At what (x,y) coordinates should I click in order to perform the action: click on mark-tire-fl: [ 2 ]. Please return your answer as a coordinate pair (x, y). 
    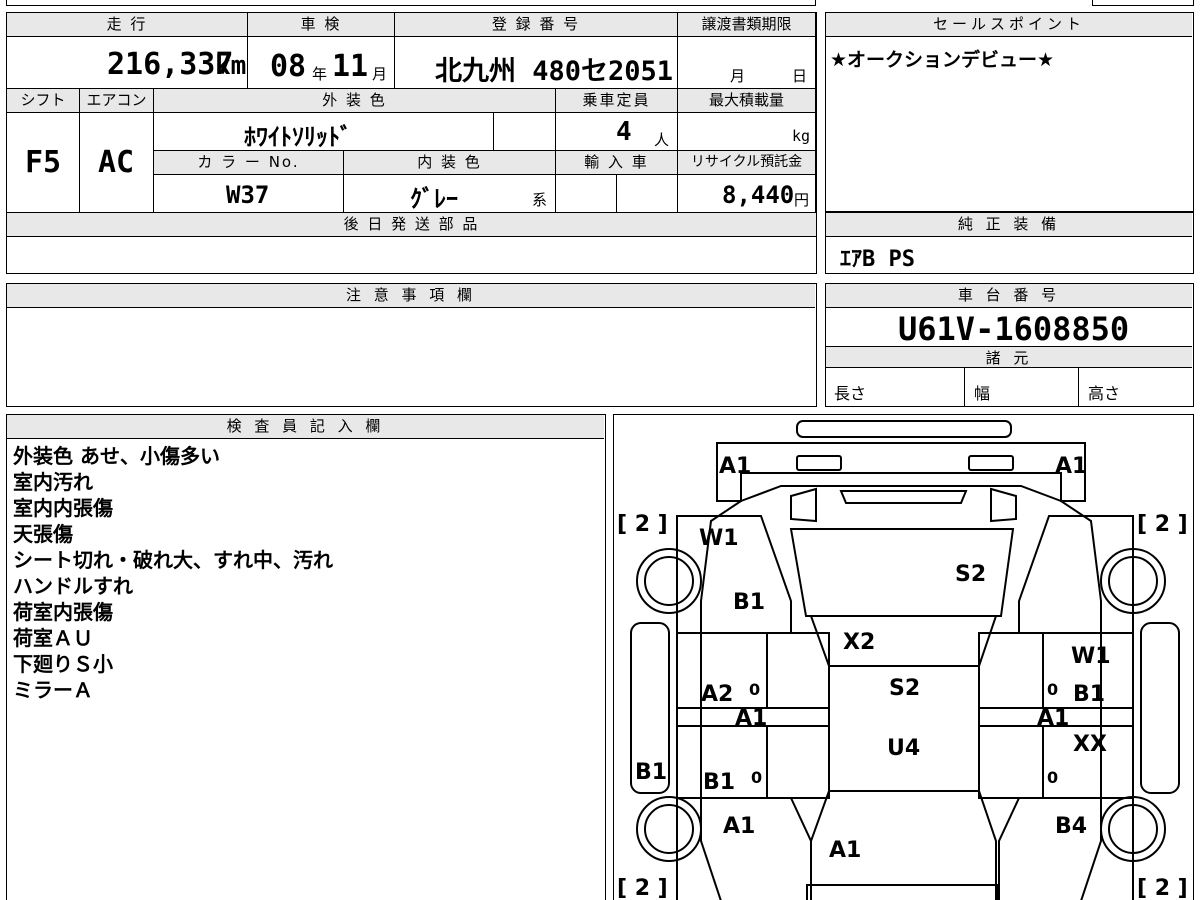
    Looking at the image, I should click on (642, 524).